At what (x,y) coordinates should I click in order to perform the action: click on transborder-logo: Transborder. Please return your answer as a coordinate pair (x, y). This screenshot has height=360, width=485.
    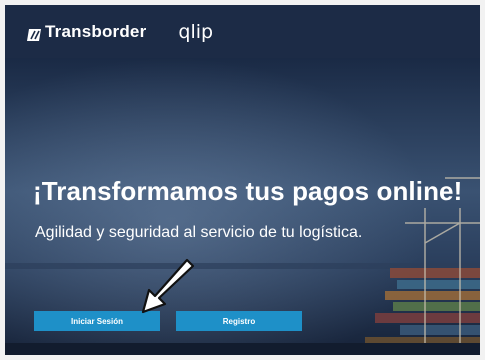
    Looking at the image, I should click on (86, 32).